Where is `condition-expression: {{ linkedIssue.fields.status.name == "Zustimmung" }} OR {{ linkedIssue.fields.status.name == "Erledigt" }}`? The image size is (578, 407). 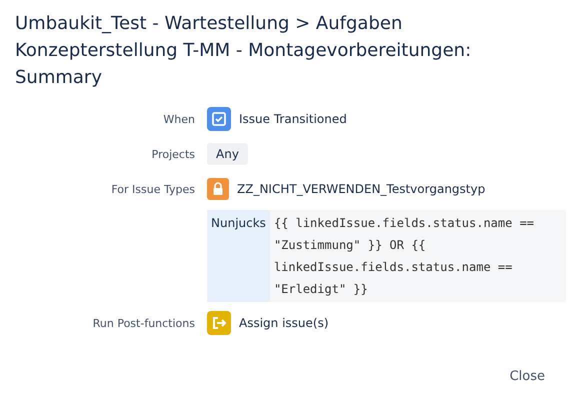
condition-expression: {{ linkedIssue.fields.status.name == "Zustimmung" }} OR {{ linkedIssue.fields.status.name == "Erledigt" }} is located at coordinates (404, 256).